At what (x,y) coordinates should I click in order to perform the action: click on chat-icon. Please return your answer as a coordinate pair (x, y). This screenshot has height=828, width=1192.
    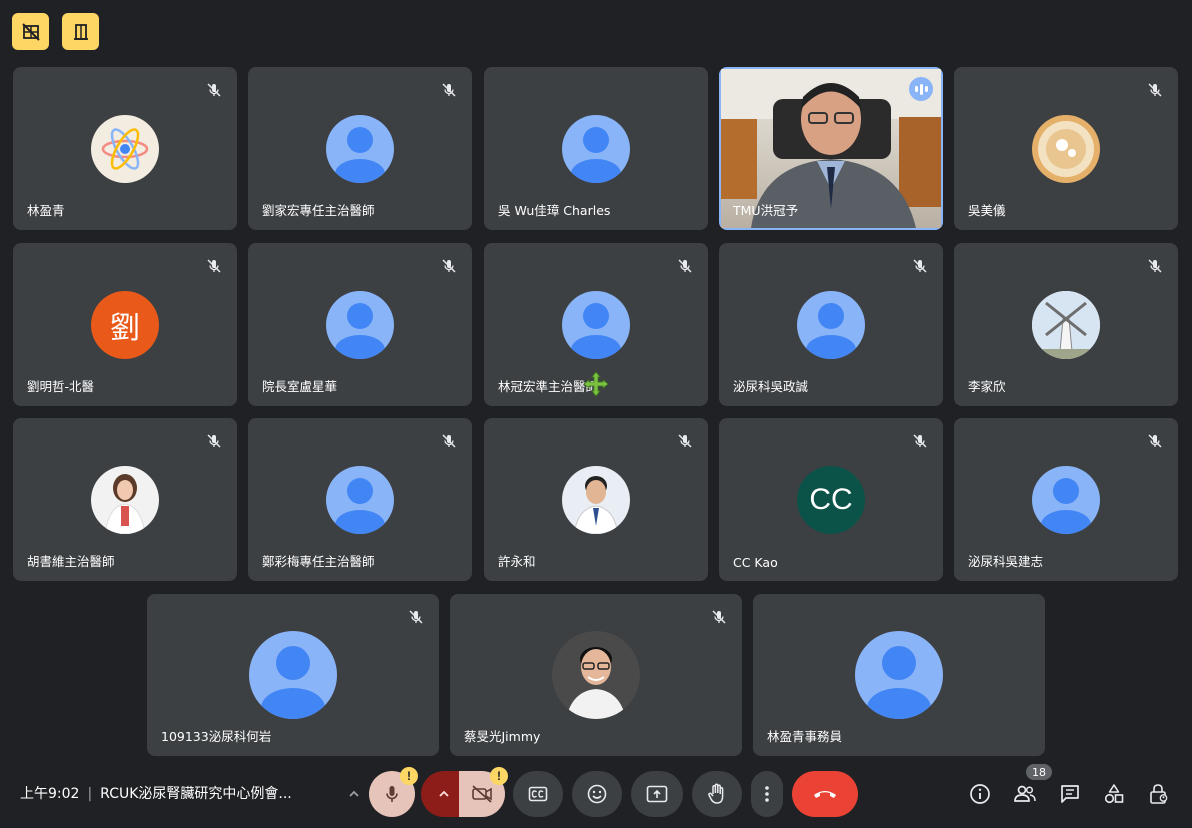
    Looking at the image, I should click on (1070, 794).